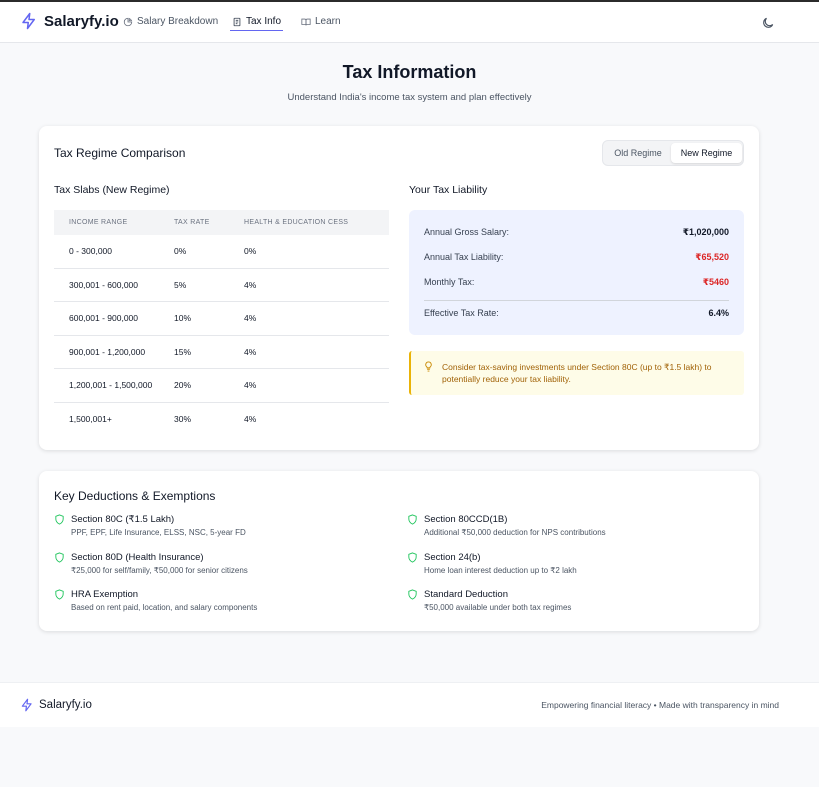 The width and height of the screenshot is (819, 787). Describe the element at coordinates (221, 420) in the screenshot. I see `table-row: 1,500,001+ 30% 4%` at that location.